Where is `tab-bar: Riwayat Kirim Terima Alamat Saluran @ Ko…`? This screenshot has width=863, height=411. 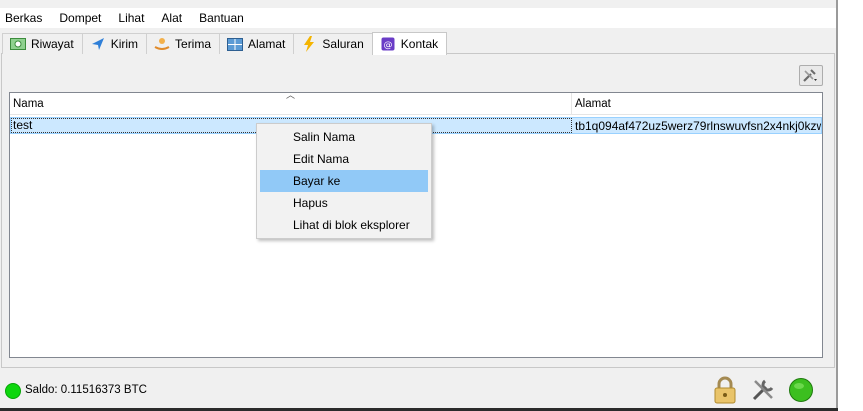
tab-bar: Riwayat Kirim Terima Alamat Saluran @ Ko… is located at coordinates (418, 43).